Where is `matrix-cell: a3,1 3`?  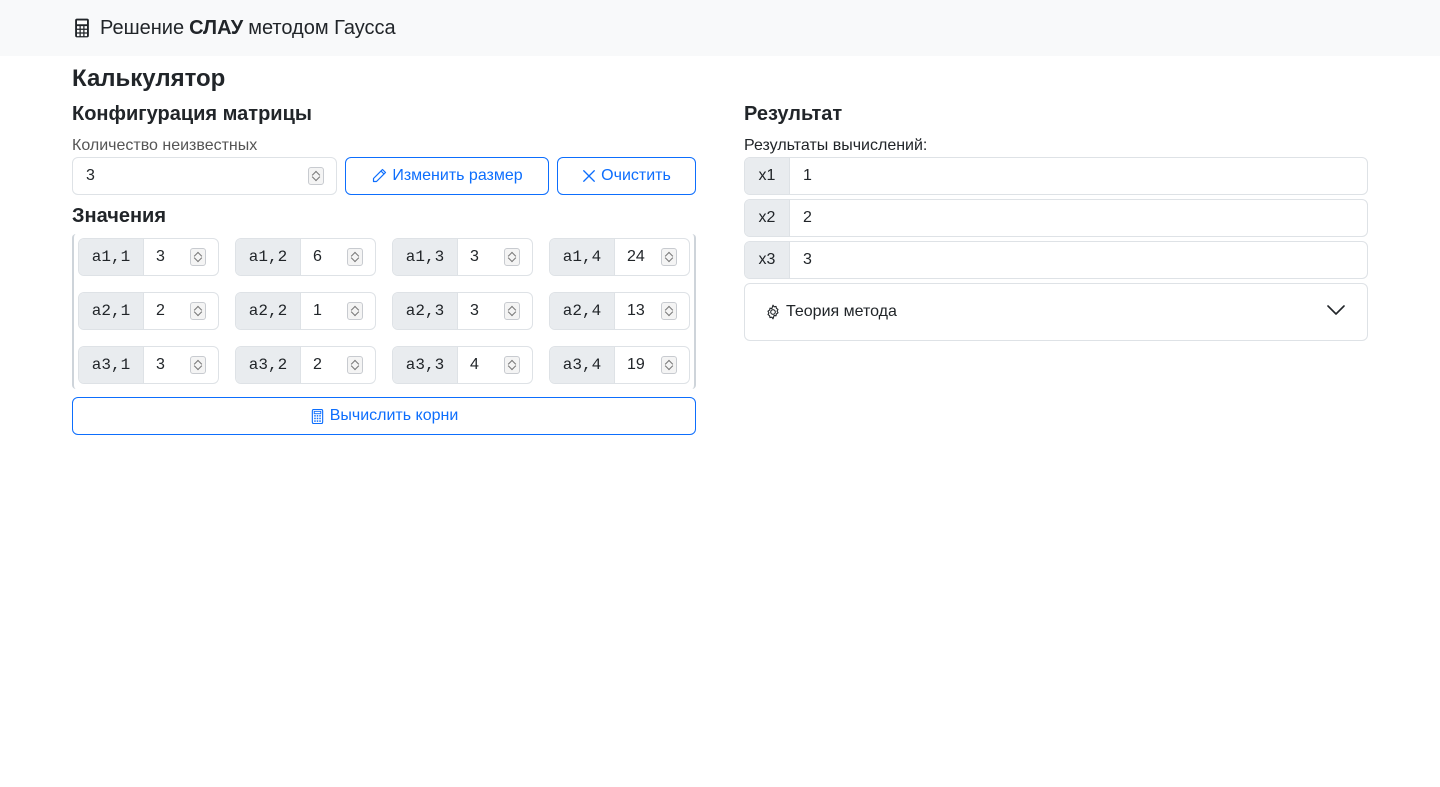 matrix-cell: a3,1 3 is located at coordinates (148, 365).